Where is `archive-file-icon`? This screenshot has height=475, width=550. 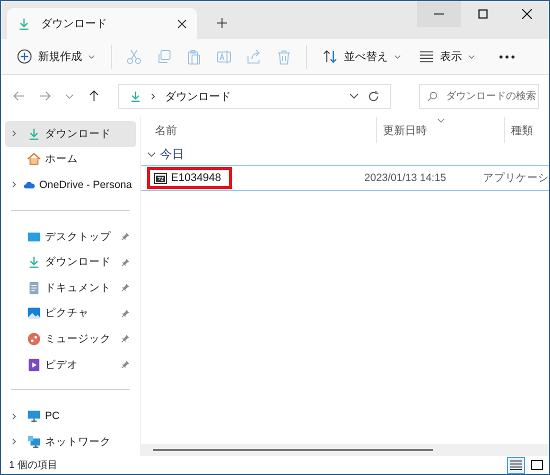 archive-file-icon is located at coordinates (160, 178).